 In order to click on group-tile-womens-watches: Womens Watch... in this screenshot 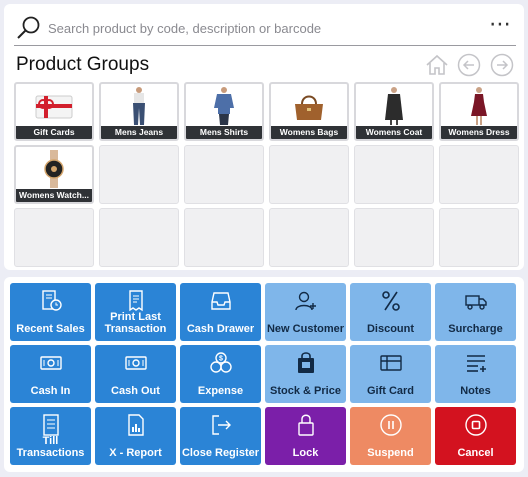, I will do `click(54, 174)`.